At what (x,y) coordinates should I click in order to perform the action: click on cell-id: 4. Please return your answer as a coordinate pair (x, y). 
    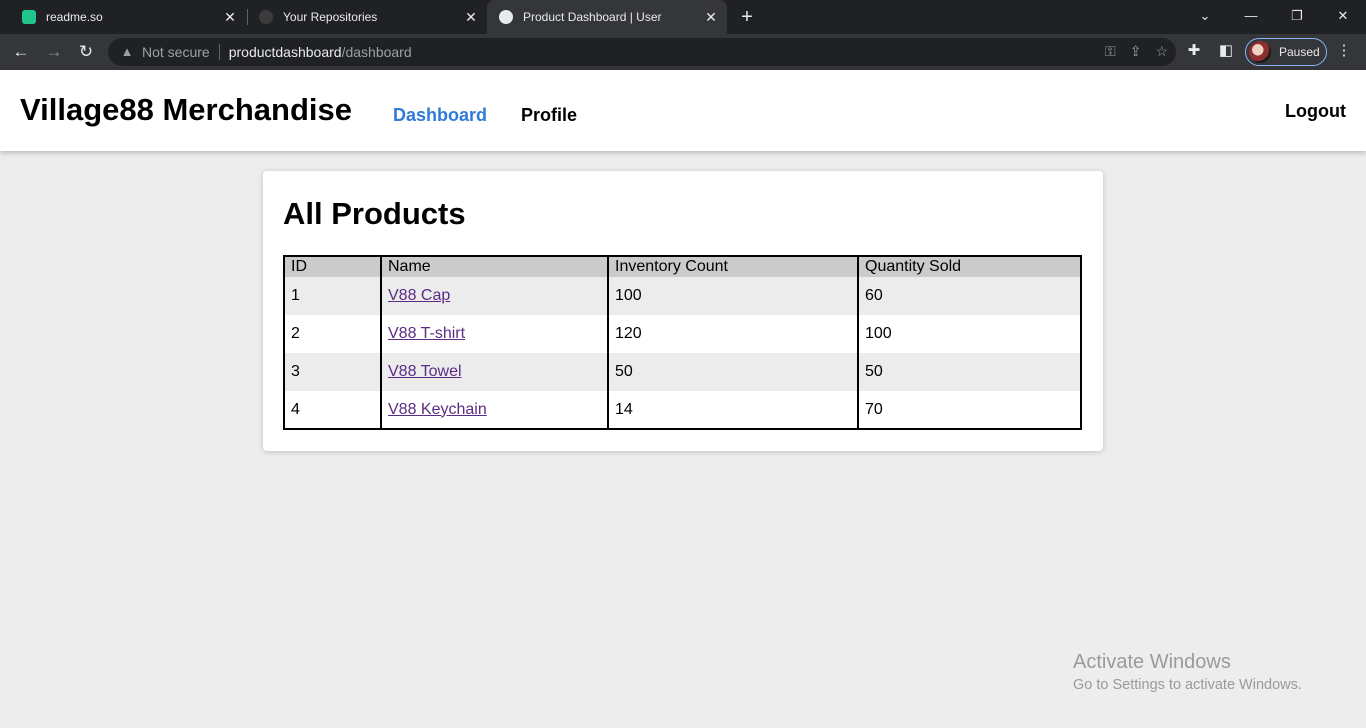
    Looking at the image, I should click on (295, 409).